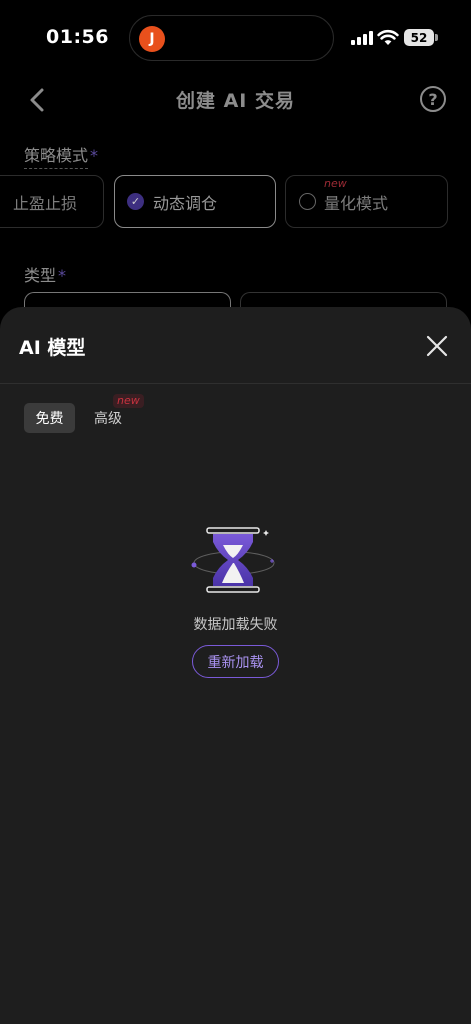 This screenshot has height=1024, width=471. I want to click on page-title: 创建 AI 交易, so click(235, 101).